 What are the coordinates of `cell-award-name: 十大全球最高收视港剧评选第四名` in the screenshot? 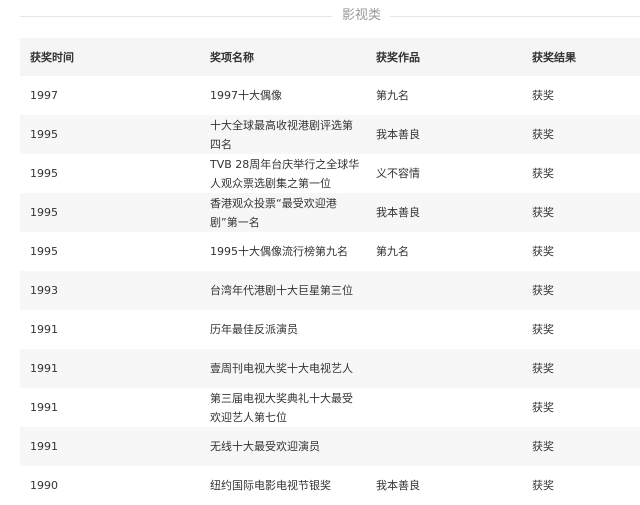 It's located at (283, 134).